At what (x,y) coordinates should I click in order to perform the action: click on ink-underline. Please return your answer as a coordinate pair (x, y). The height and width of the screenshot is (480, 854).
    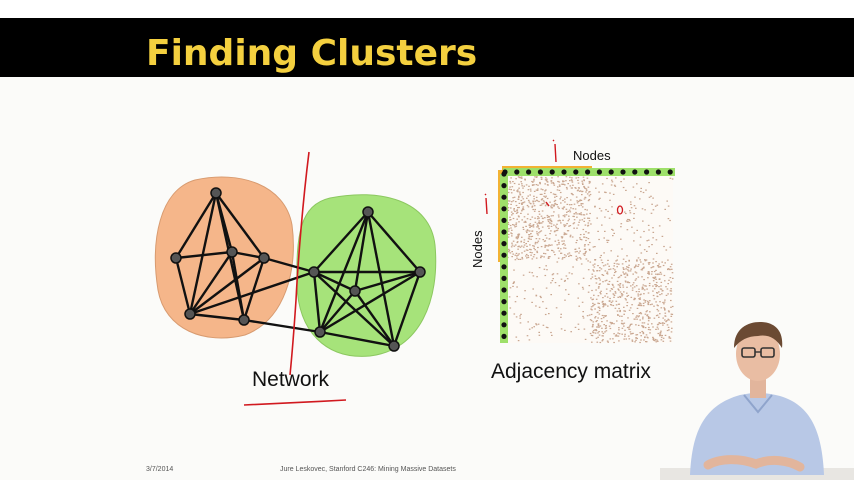
    Looking at the image, I should click on (295, 402).